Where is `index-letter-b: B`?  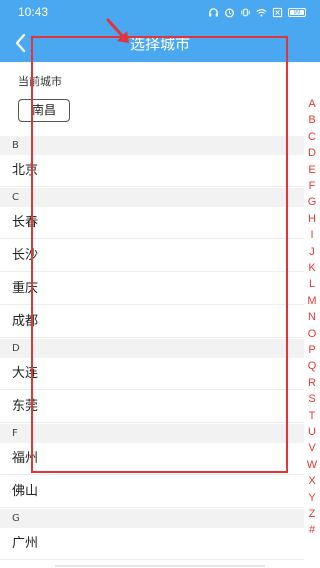
index-letter-b: B is located at coordinates (312, 120).